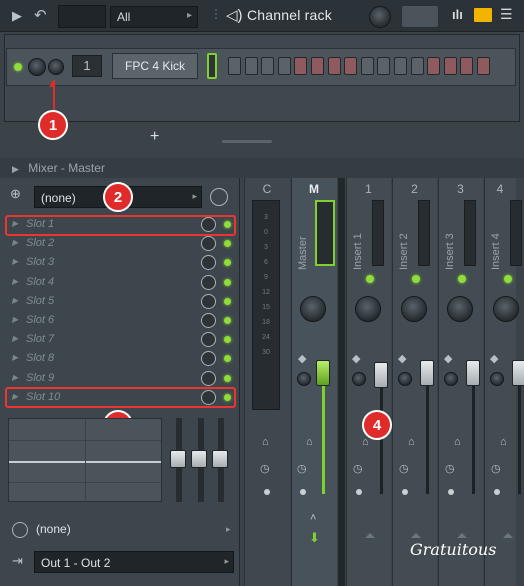  What do you see at coordinates (323, 373) in the screenshot?
I see `master-fader` at bounding box center [323, 373].